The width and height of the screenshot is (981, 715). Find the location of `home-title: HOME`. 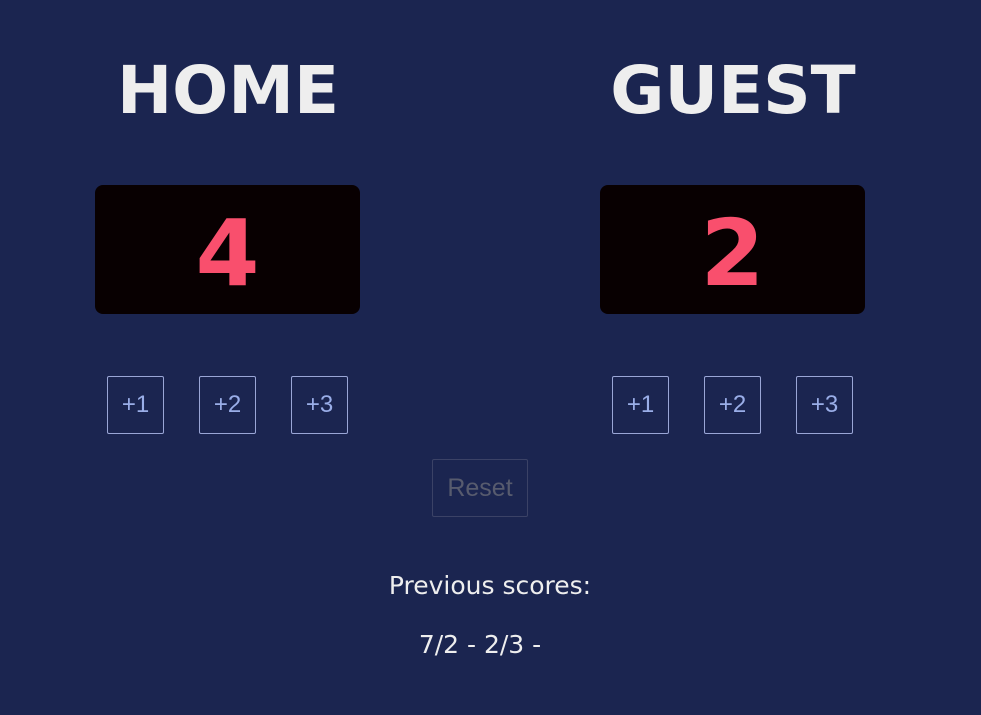

home-title: HOME is located at coordinates (228, 90).